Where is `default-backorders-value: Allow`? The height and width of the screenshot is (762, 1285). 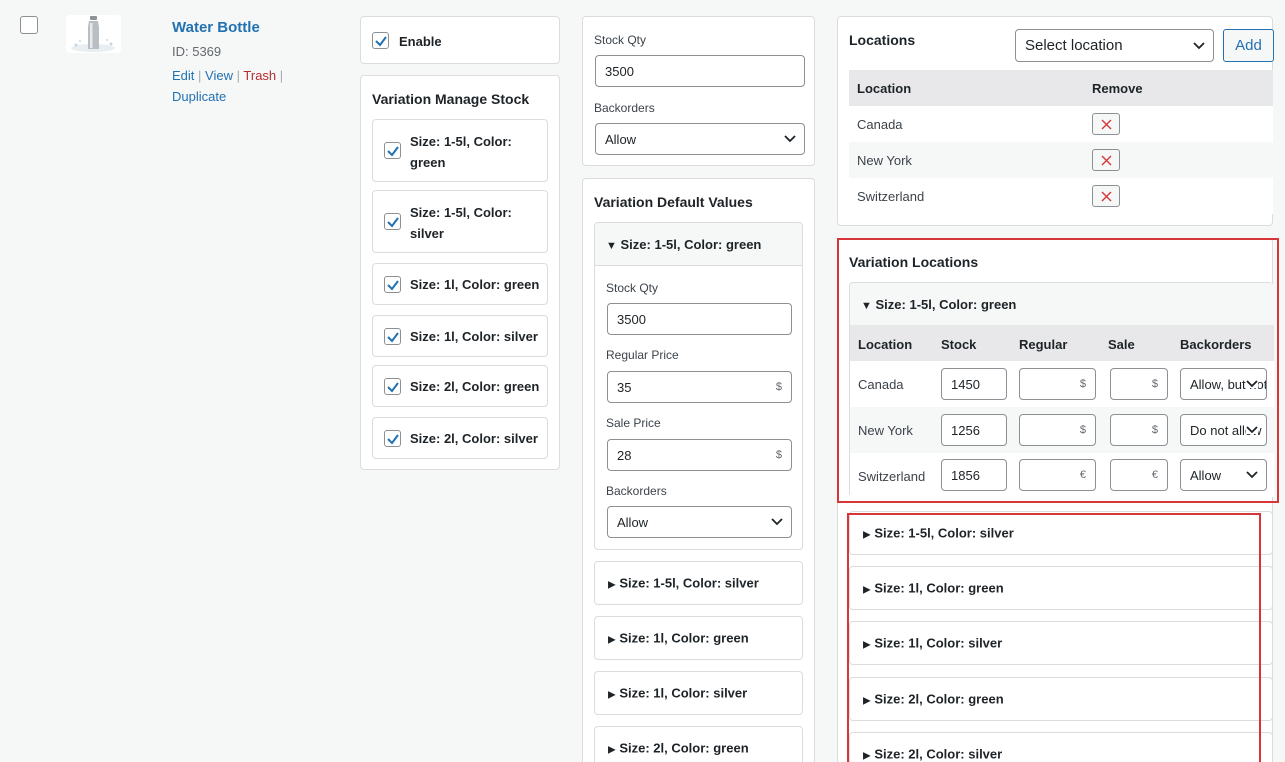 default-backorders-value: Allow is located at coordinates (633, 522).